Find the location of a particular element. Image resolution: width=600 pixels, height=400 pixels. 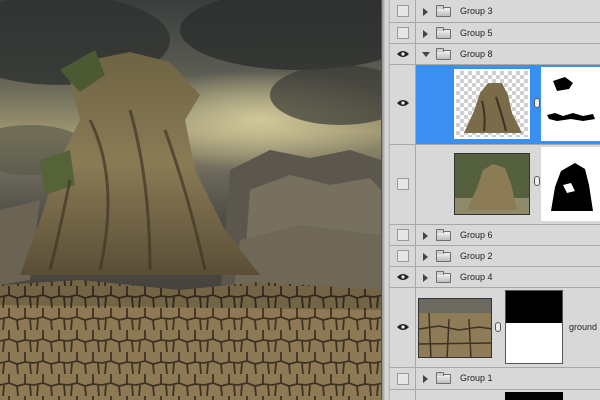

layer-label: ground is located at coordinates (583, 327).